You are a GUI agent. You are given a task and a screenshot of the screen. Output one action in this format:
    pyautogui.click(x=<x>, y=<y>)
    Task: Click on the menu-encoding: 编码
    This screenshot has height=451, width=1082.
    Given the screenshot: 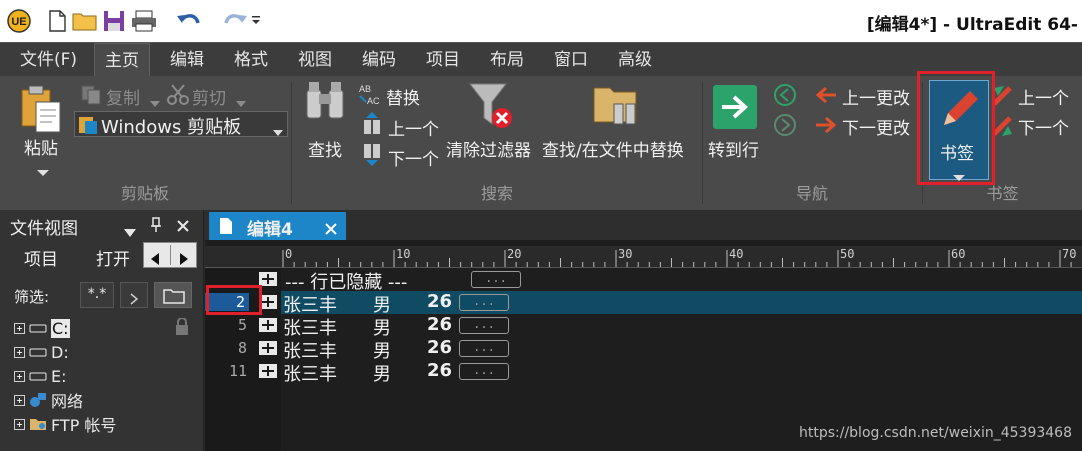 What is the action you would take?
    pyautogui.click(x=379, y=60)
    